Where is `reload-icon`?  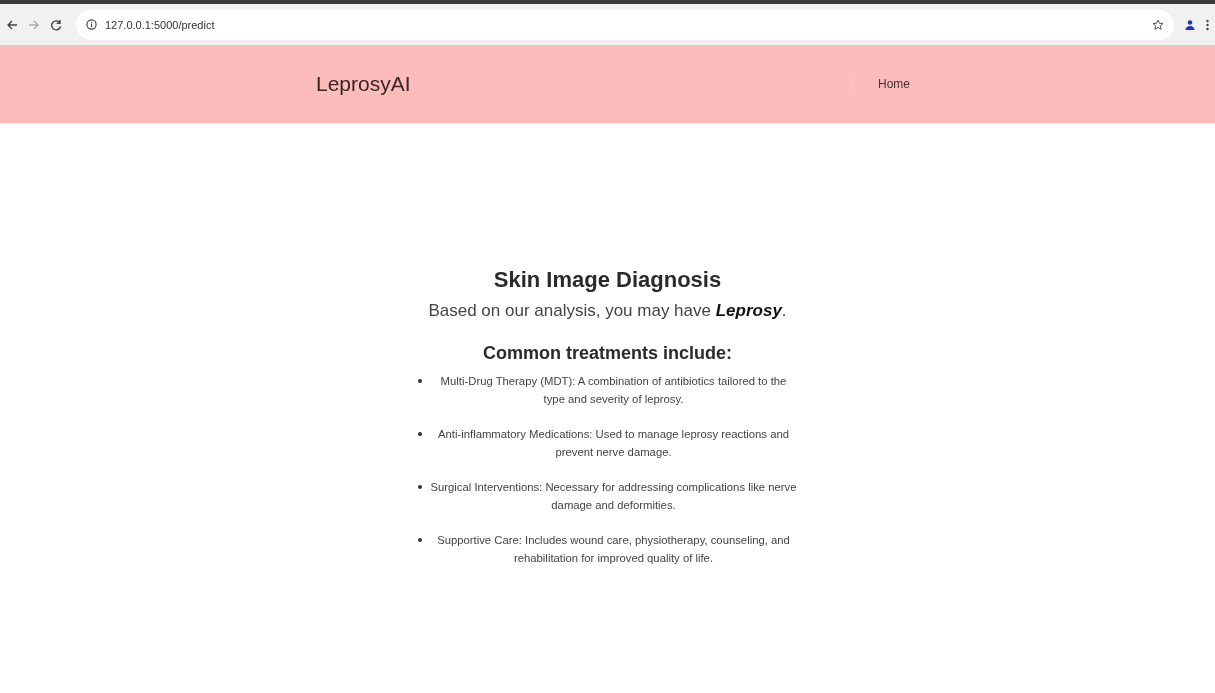
reload-icon is located at coordinates (56, 24).